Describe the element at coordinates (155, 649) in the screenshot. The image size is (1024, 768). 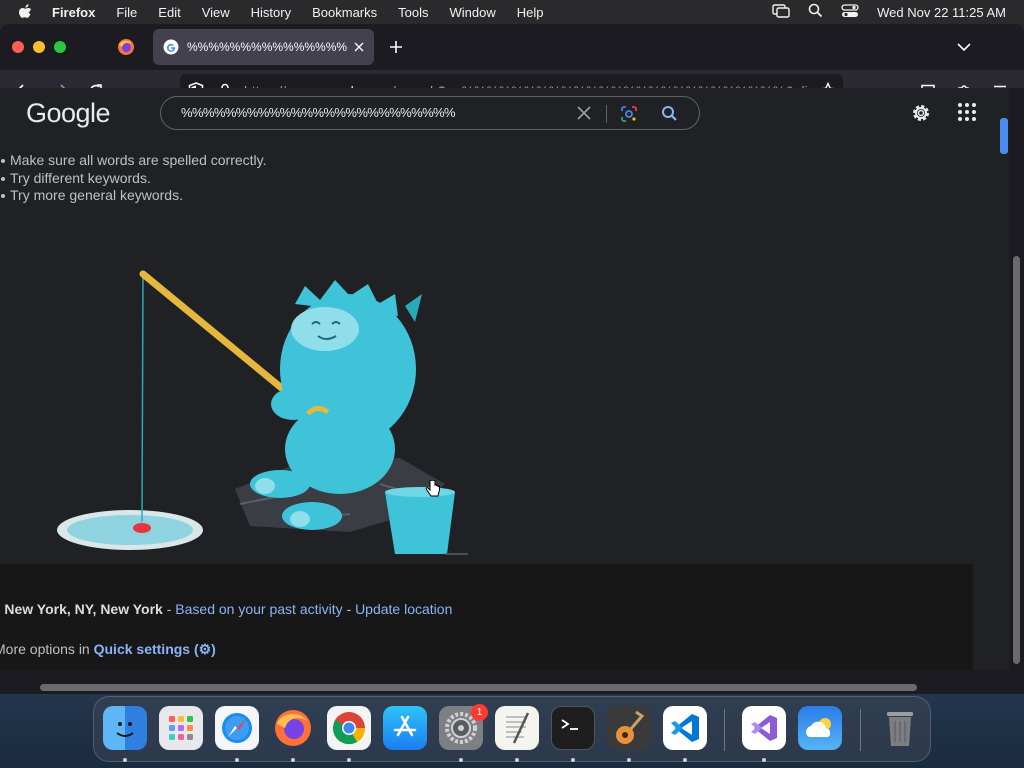
I see `quick-settings-link: Quick settings (⚙)` at that location.